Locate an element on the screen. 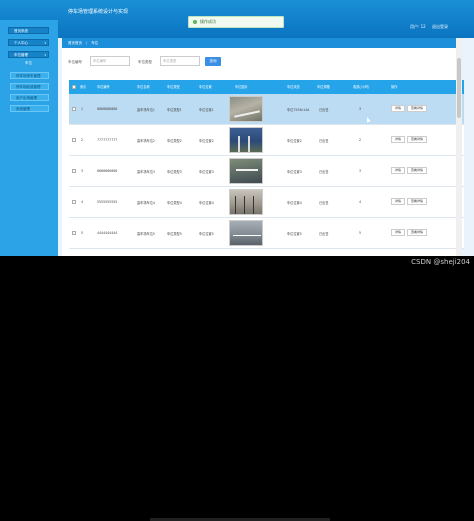 The height and width of the screenshot is (521, 474). breadcrumb: 首页首页 / 车位 is located at coordinates (262, 43).